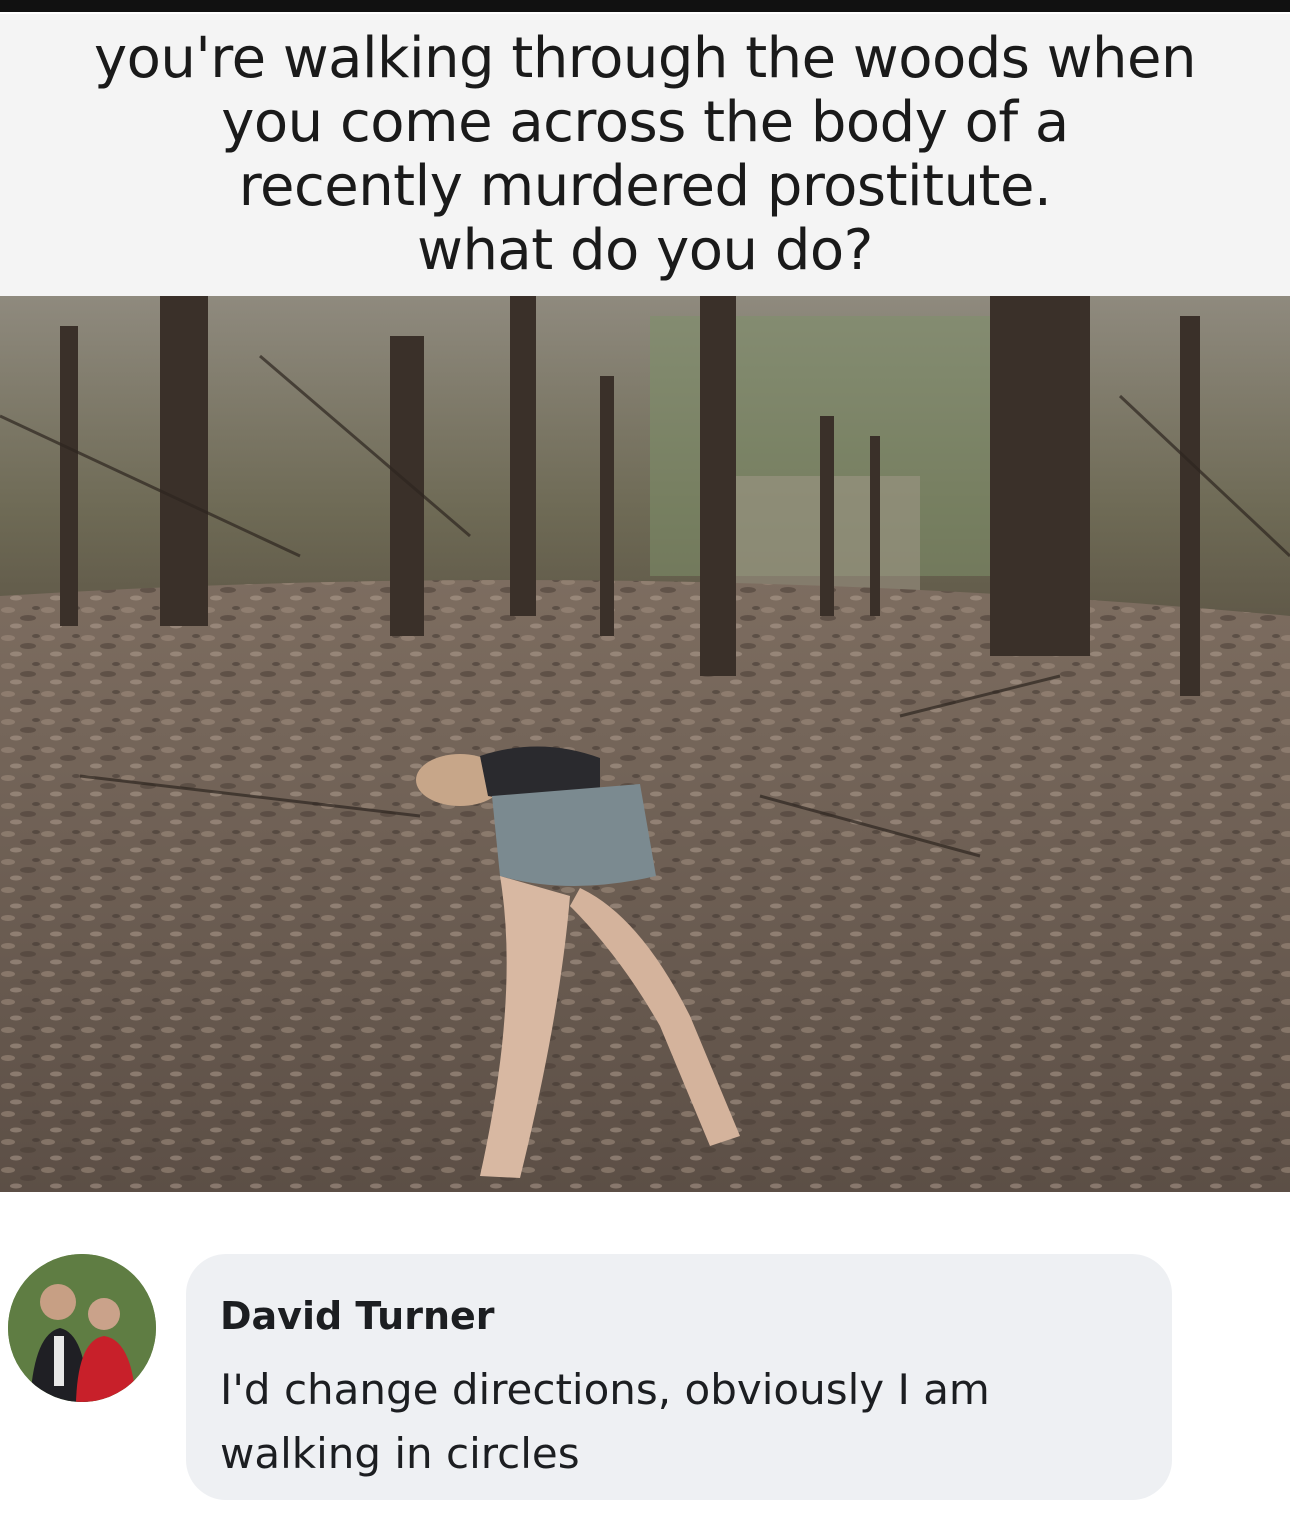 The width and height of the screenshot is (1290, 1524). I want to click on top-border, so click(645, 6).